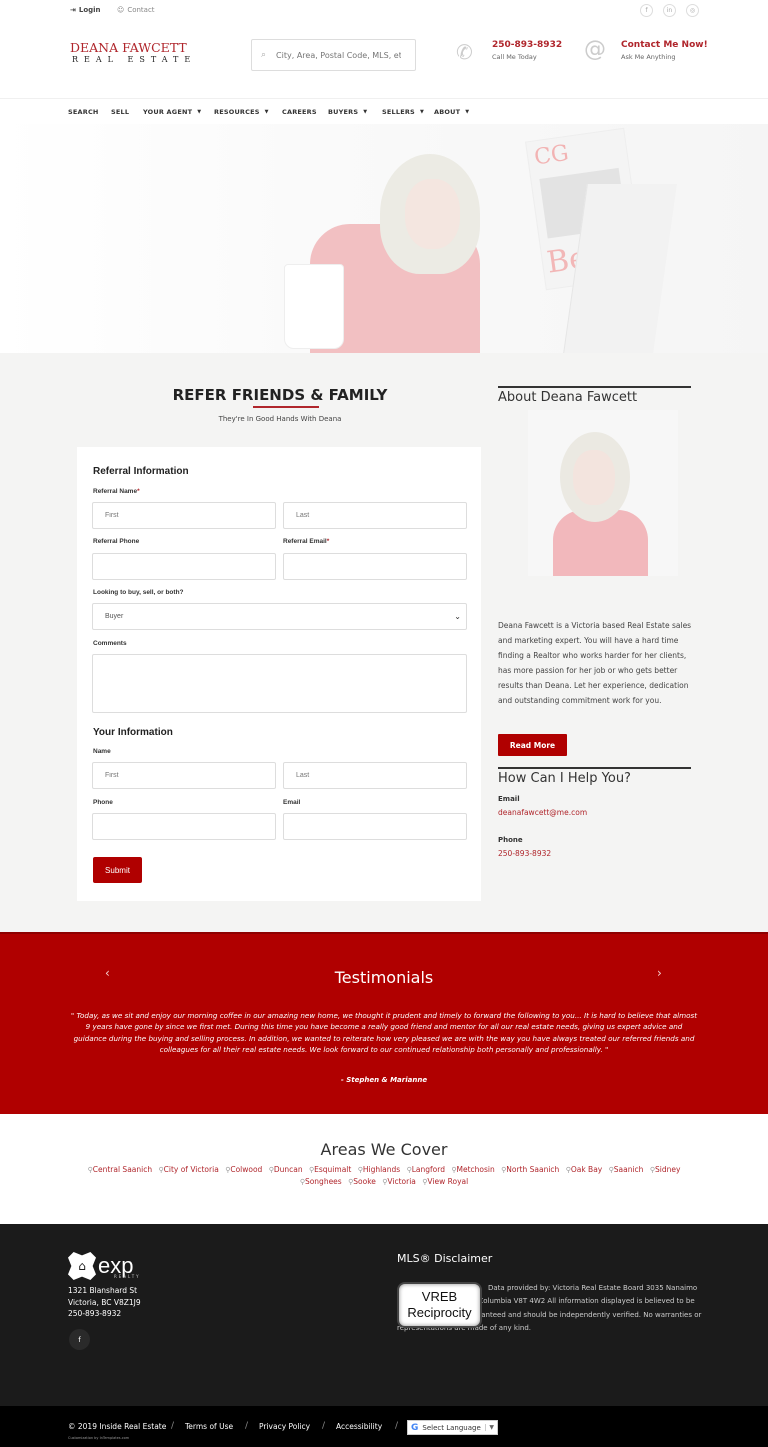 This screenshot has height=1447, width=768. Describe the element at coordinates (692, 10) in the screenshot. I see `instagram-icon: ◎` at that location.